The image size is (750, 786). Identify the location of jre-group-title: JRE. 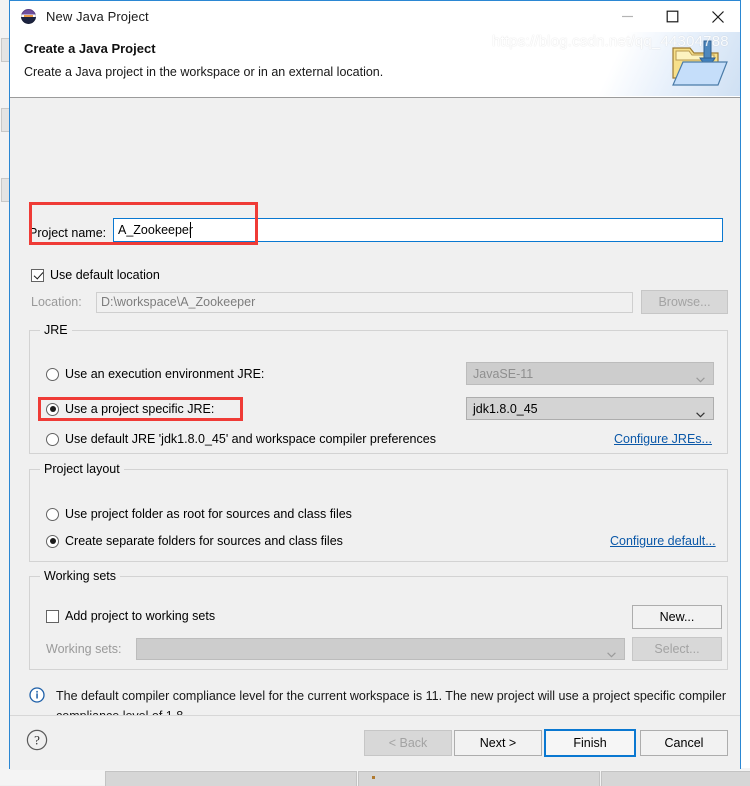
(56, 330).